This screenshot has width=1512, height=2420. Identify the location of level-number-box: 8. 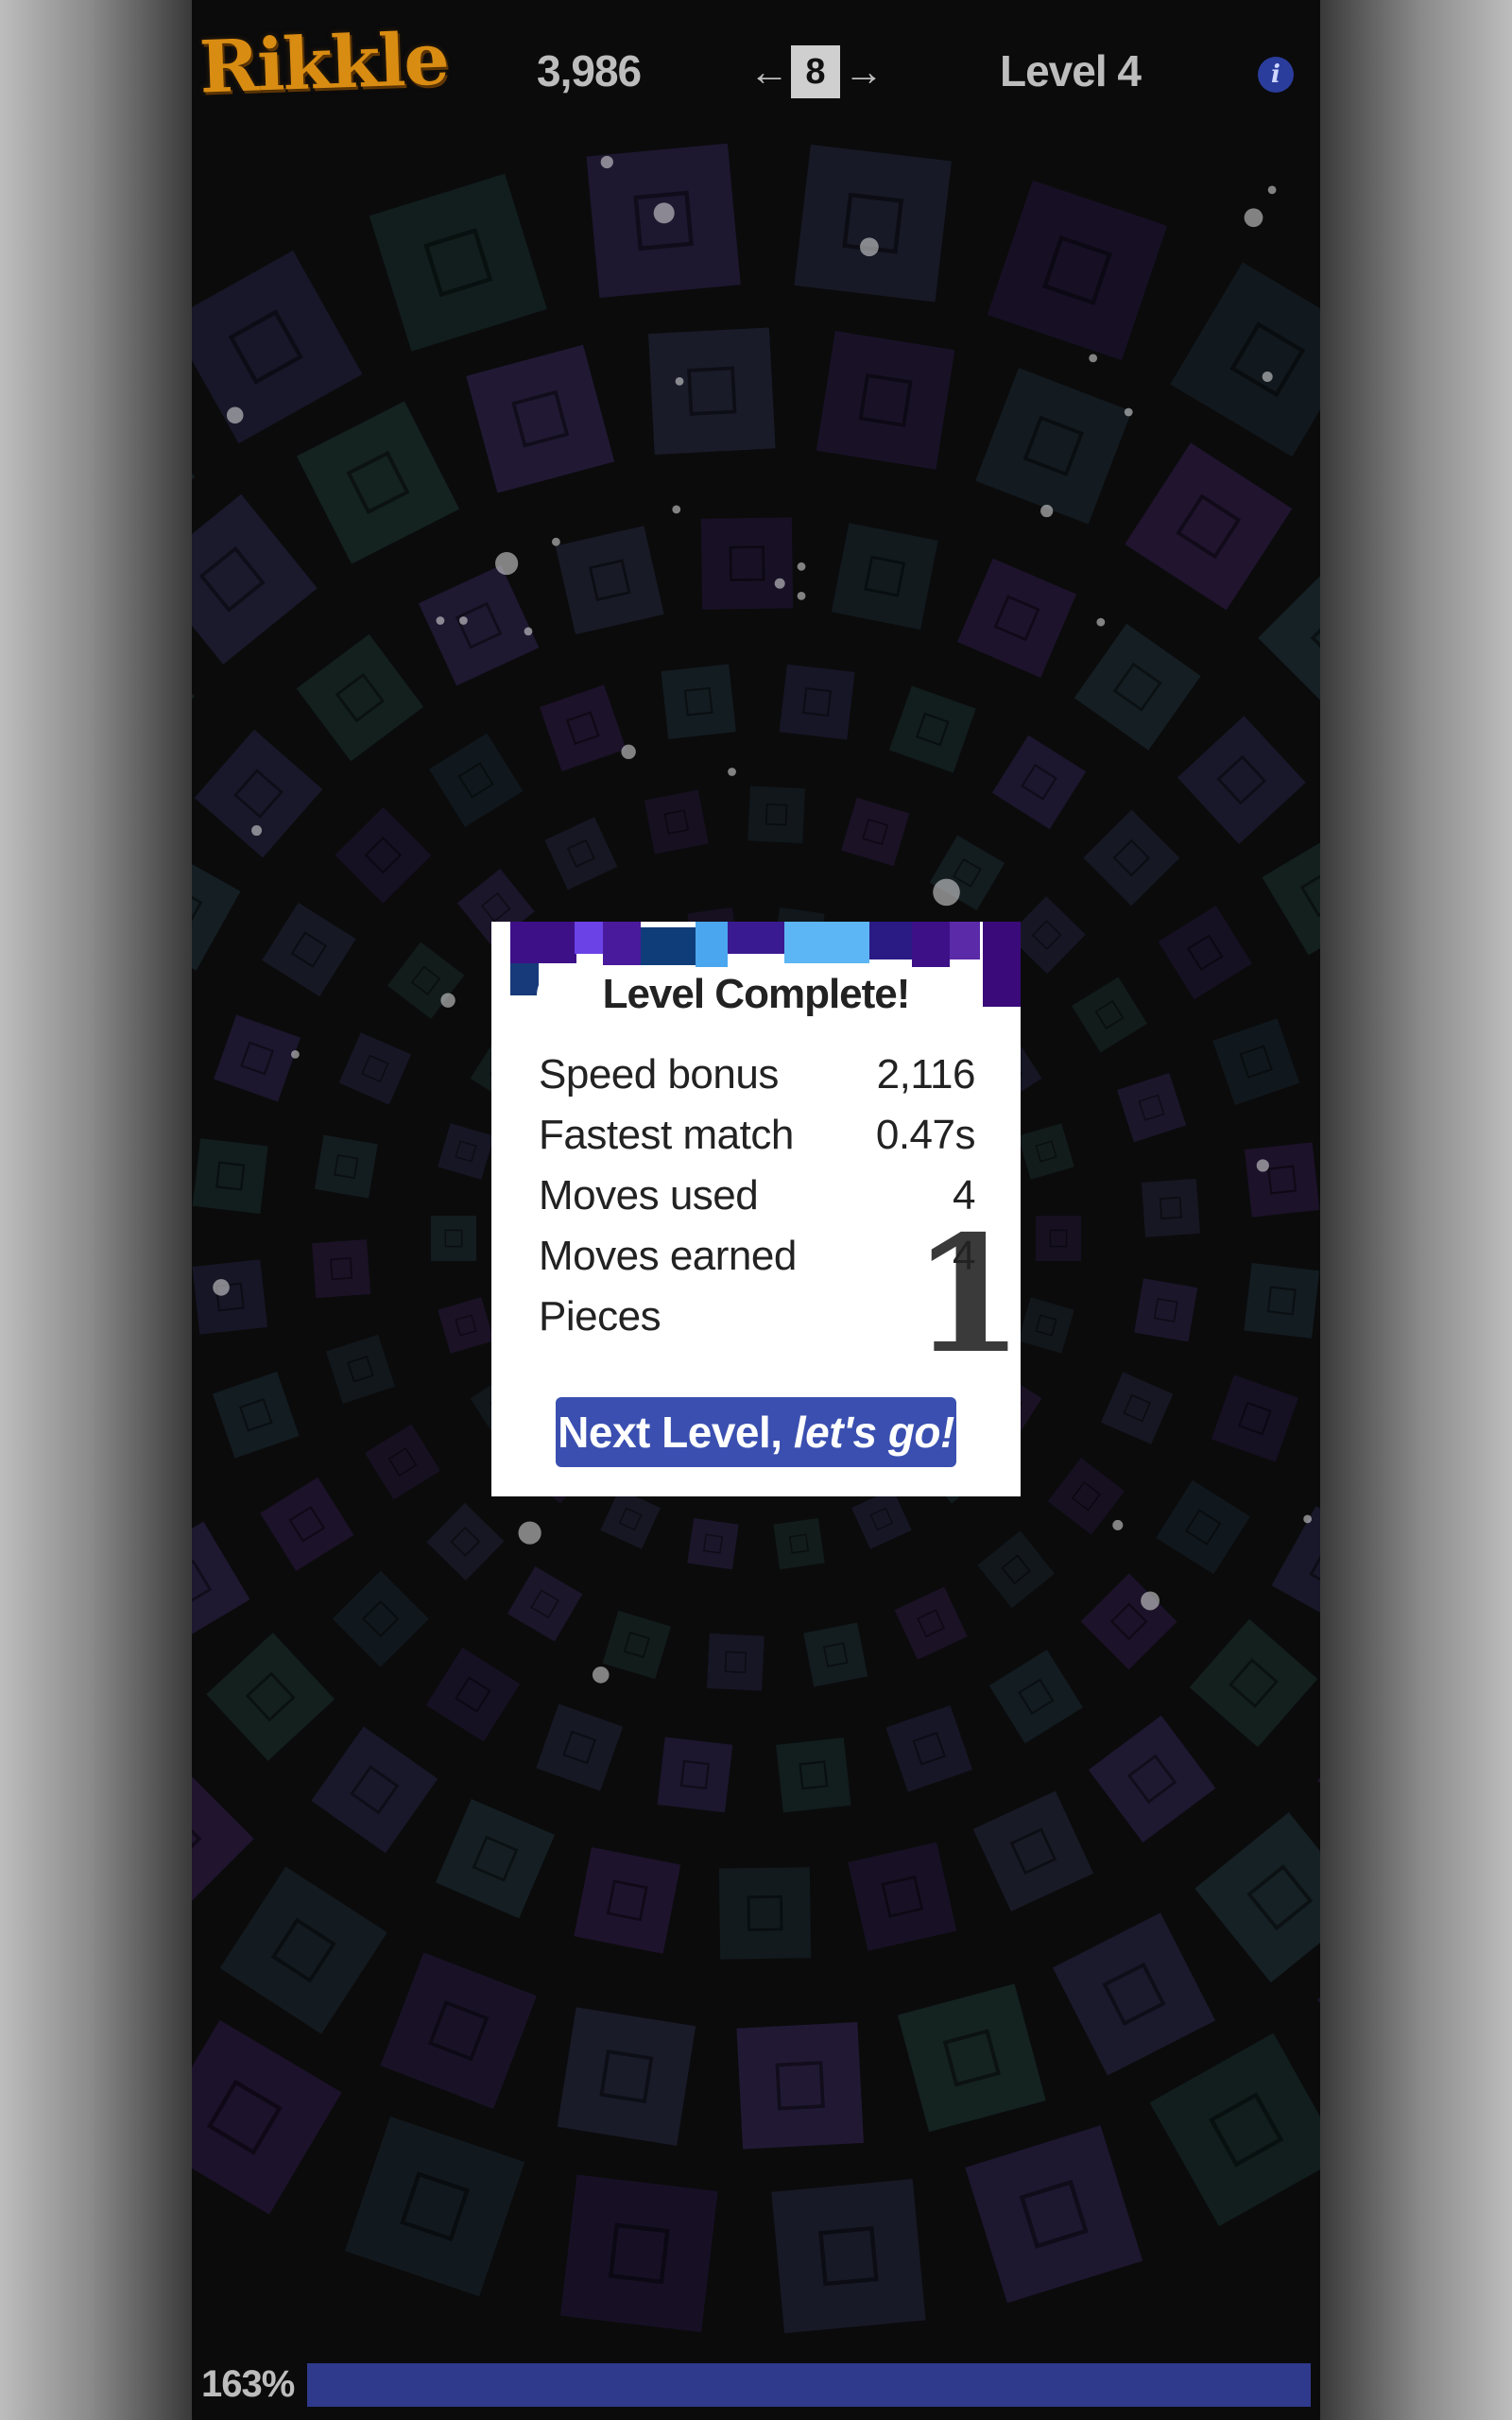
(815, 71).